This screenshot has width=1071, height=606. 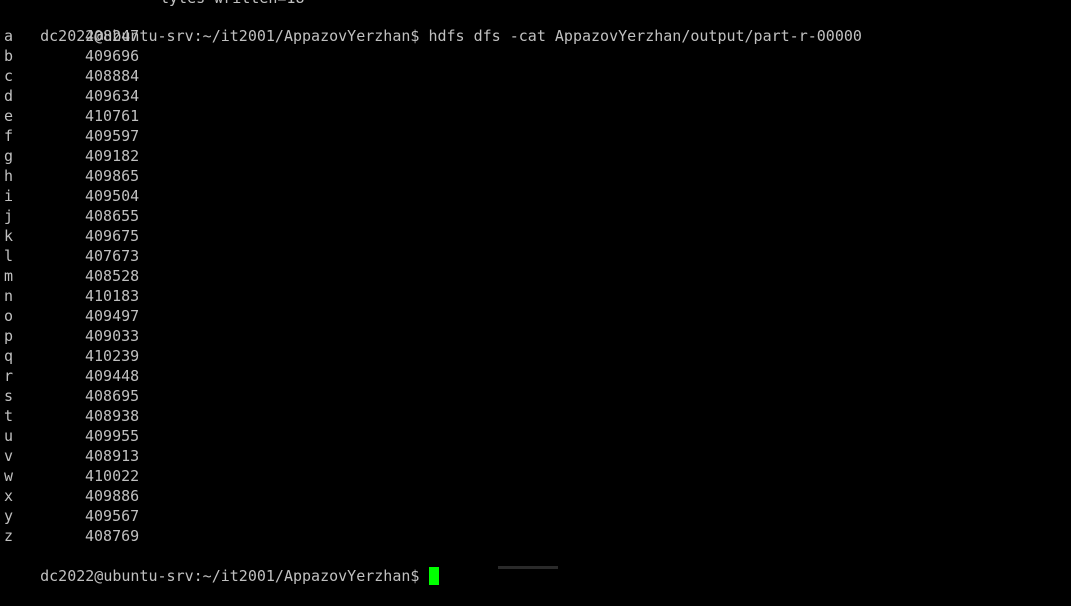 What do you see at coordinates (71, 56) in the screenshot?
I see `output-row: b 409696` at bounding box center [71, 56].